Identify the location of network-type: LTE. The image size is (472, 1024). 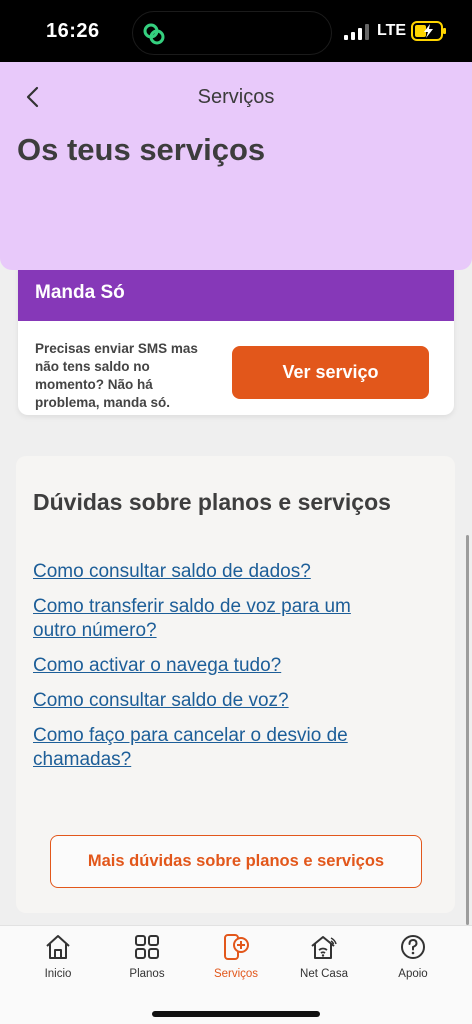
(392, 30).